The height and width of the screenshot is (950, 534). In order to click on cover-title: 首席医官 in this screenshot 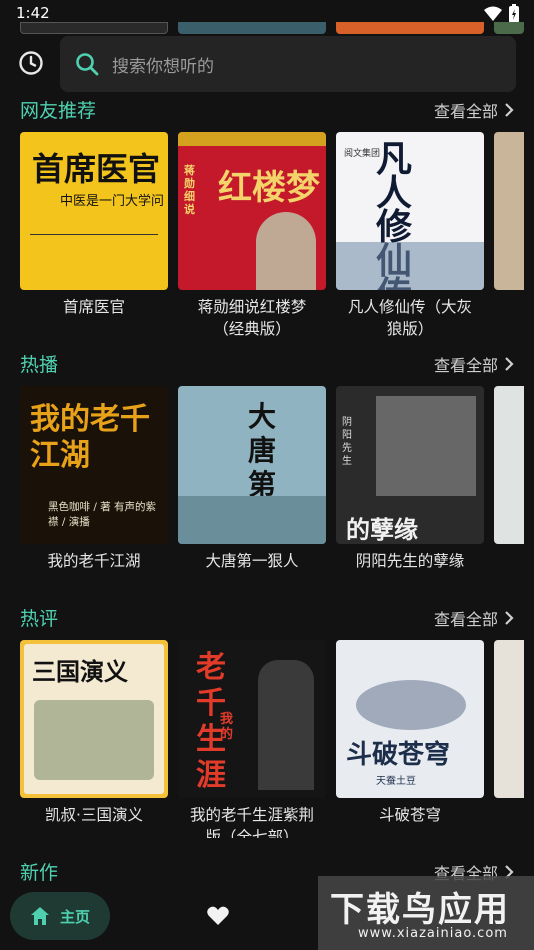, I will do `click(96, 169)`.